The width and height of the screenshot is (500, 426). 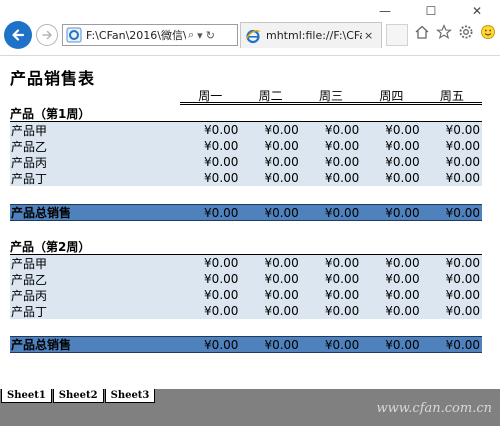 I want to click on dropdown-icon: ▾, so click(x=200, y=35).